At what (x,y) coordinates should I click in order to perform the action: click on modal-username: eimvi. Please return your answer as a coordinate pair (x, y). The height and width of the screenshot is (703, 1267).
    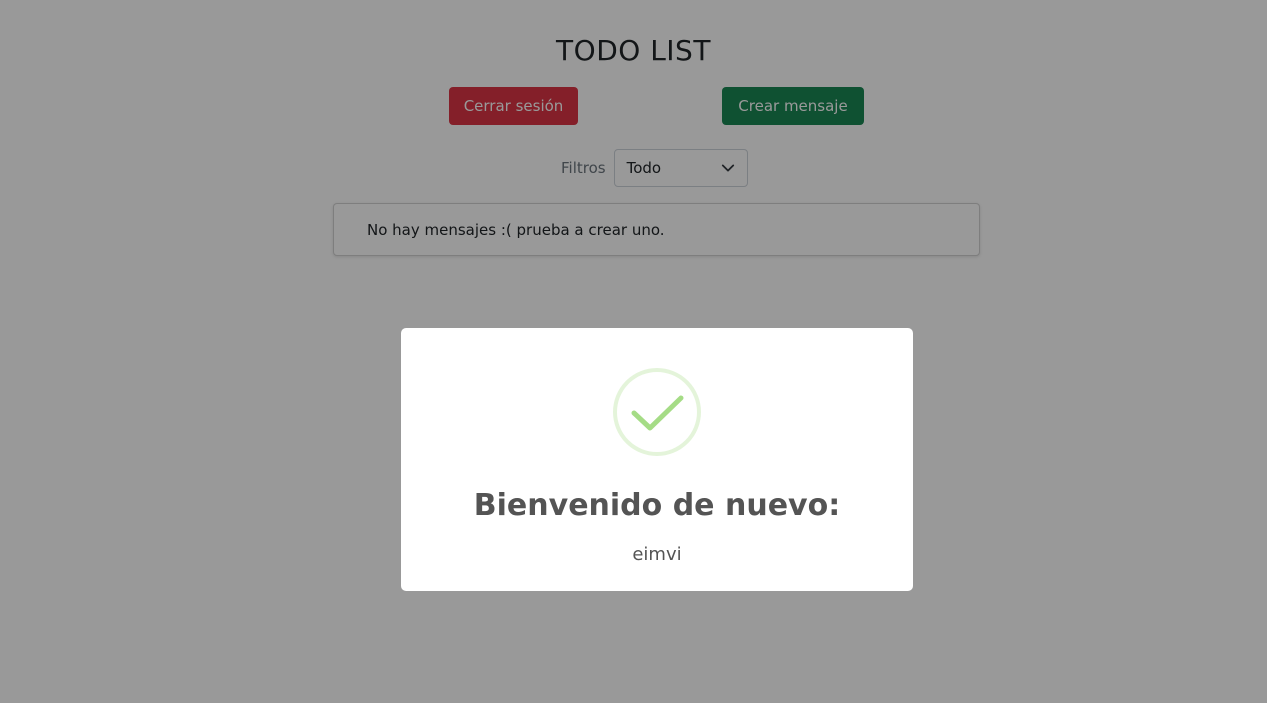
    Looking at the image, I should click on (657, 554).